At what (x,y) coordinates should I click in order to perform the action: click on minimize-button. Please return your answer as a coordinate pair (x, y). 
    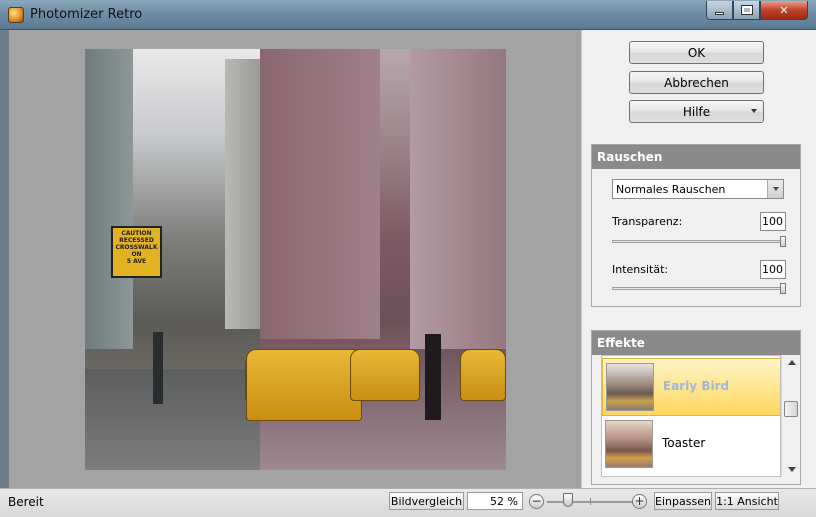
    Looking at the image, I should click on (719, 10).